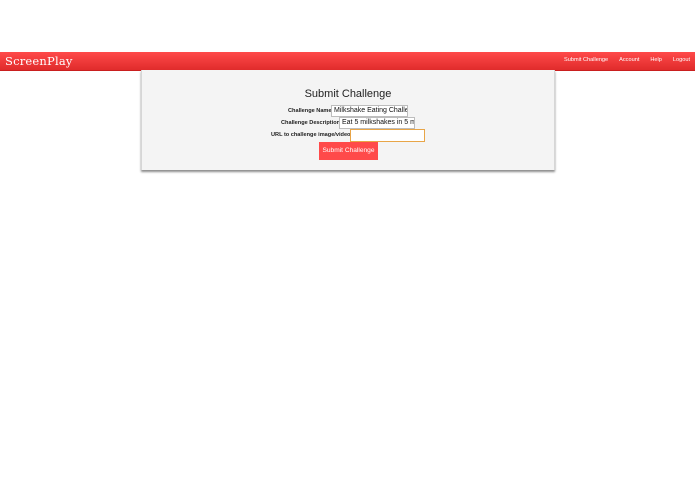 The image size is (695, 494). I want to click on nav-account: Account, so click(629, 60).